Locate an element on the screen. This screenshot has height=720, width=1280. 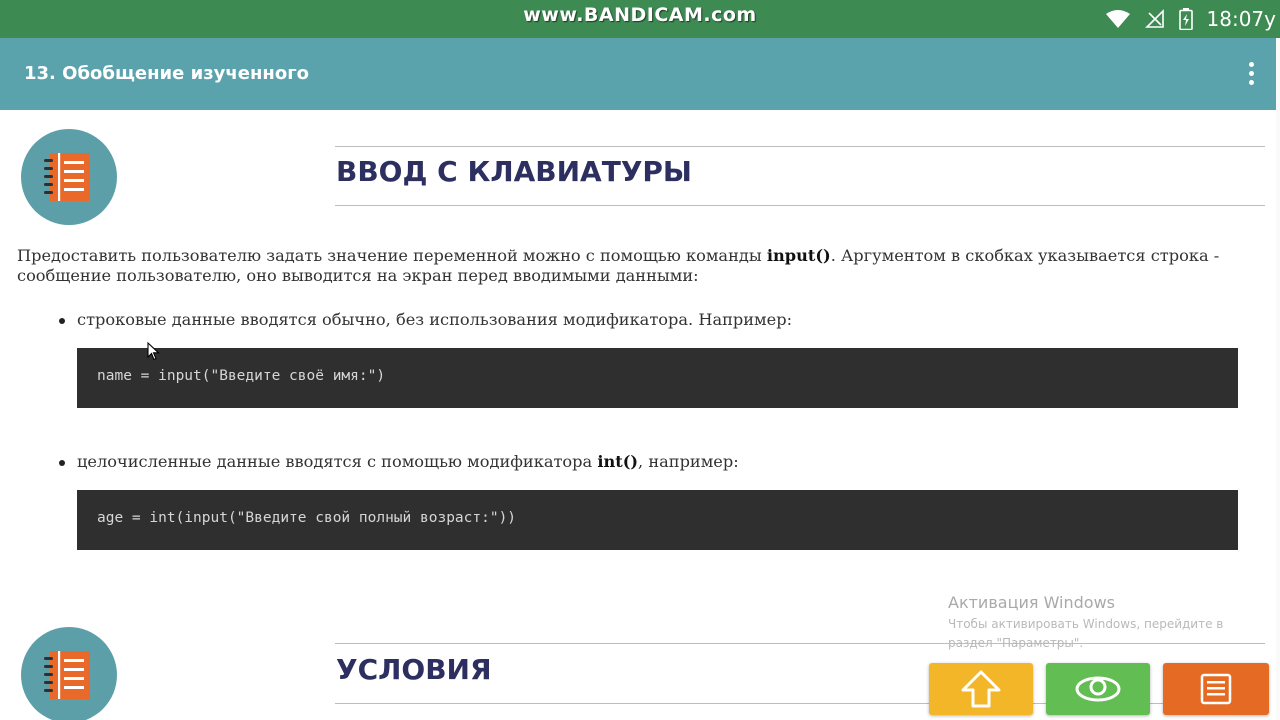
section-title: УСЛОВИЯ is located at coordinates (414, 669).